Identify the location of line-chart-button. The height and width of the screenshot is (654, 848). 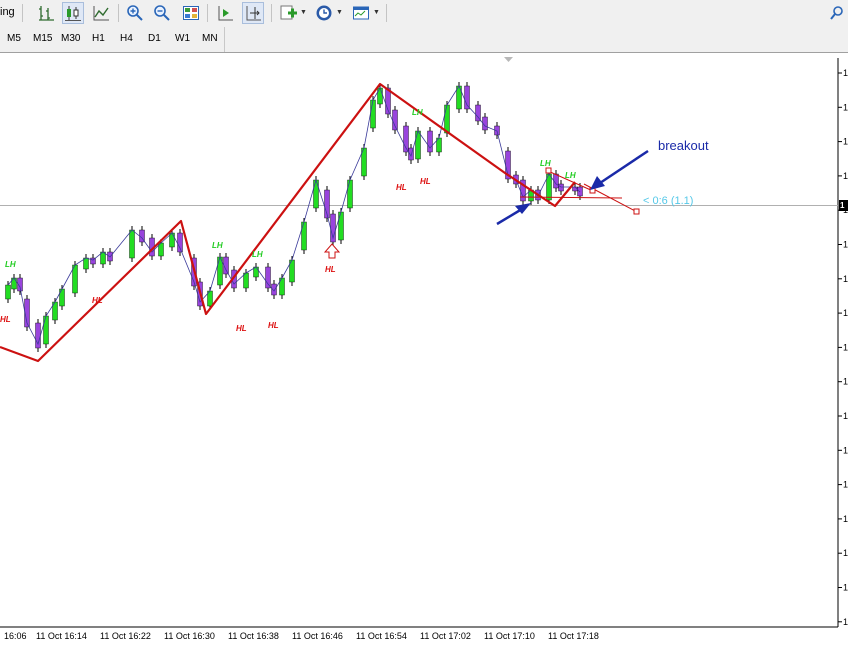
(101, 13).